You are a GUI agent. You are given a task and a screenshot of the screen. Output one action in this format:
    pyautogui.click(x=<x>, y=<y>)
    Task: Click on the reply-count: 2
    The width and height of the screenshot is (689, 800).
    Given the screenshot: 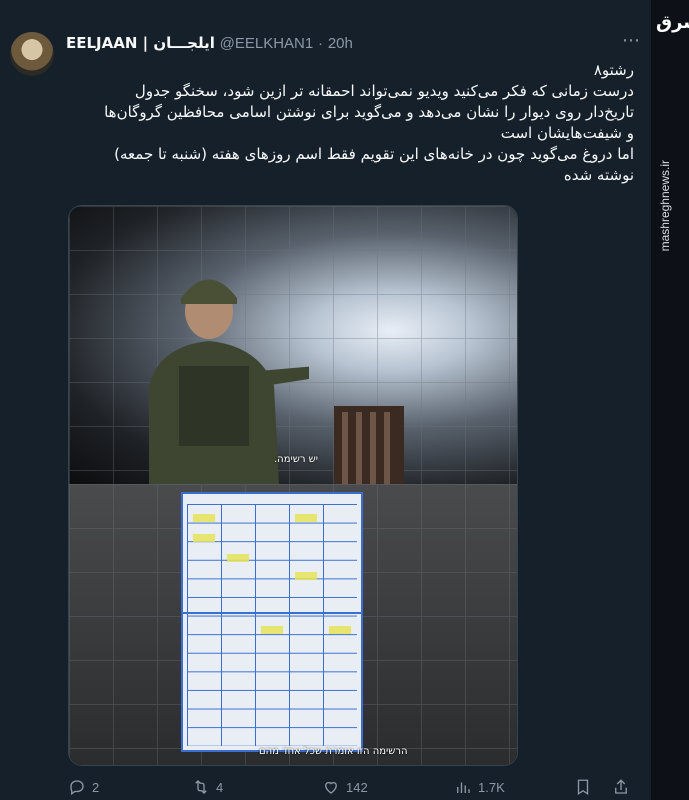 What is the action you would take?
    pyautogui.click(x=96, y=787)
    